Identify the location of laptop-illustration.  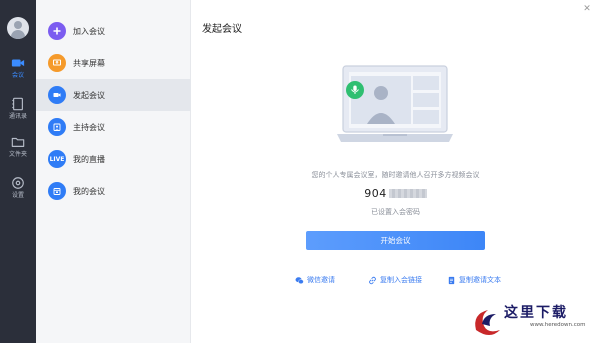
(395, 103).